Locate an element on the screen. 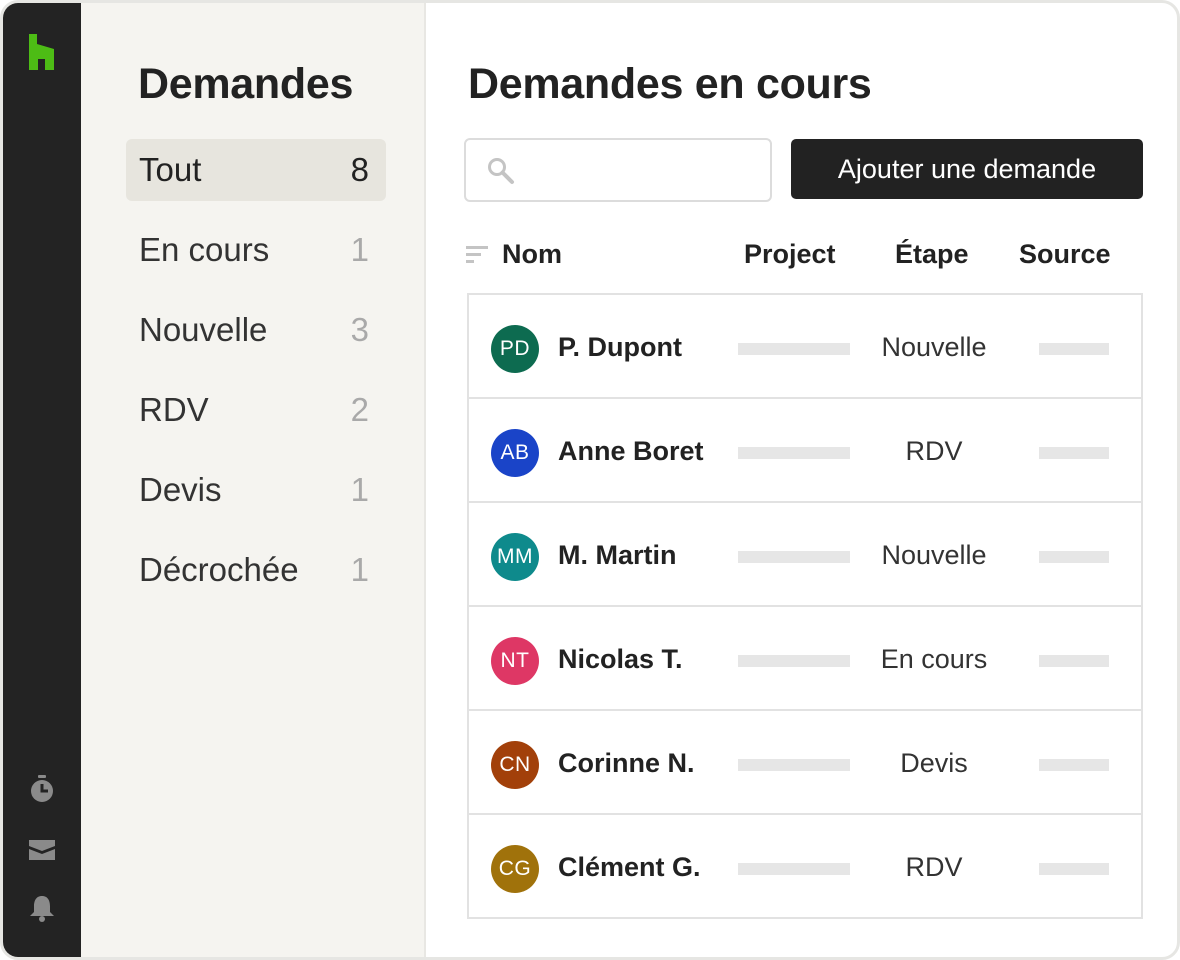  column-header-name: Nom is located at coordinates (532, 254).